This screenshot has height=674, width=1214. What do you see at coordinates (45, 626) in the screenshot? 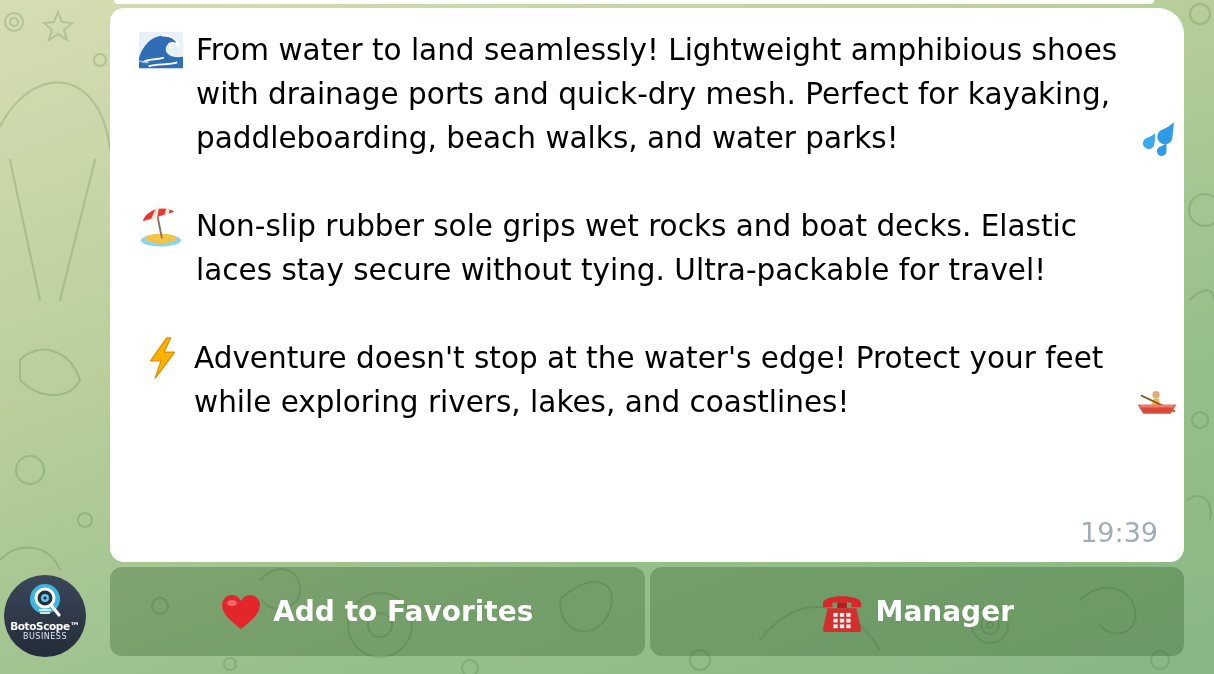
I see `brand-name: BotoScope™` at bounding box center [45, 626].